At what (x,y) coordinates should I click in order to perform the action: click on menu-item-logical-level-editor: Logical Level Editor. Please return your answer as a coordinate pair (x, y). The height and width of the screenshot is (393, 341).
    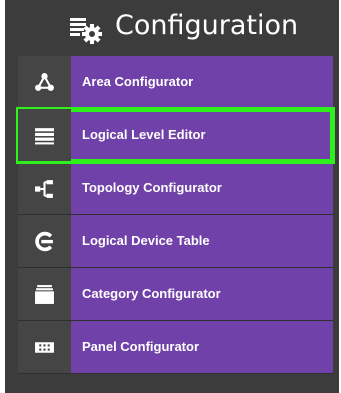
    Looking at the image, I should click on (175, 135).